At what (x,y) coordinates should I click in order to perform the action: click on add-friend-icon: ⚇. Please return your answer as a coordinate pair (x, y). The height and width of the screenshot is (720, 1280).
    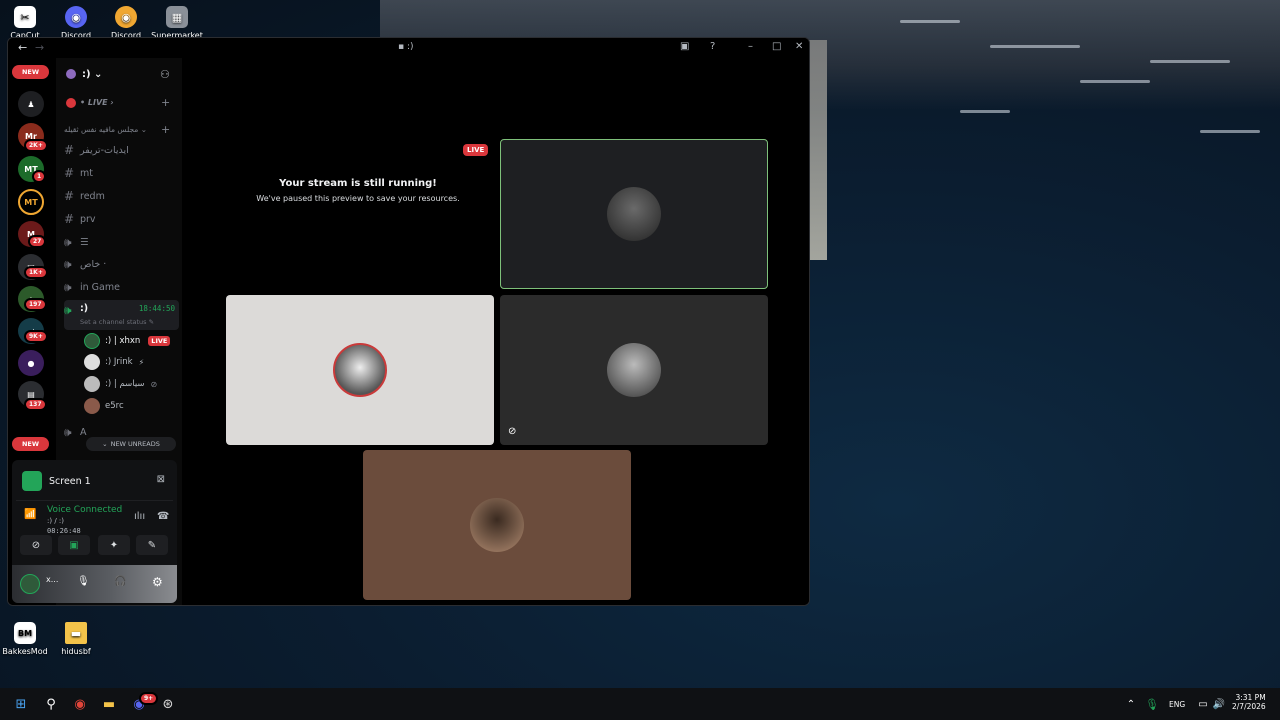
    Looking at the image, I should click on (165, 74).